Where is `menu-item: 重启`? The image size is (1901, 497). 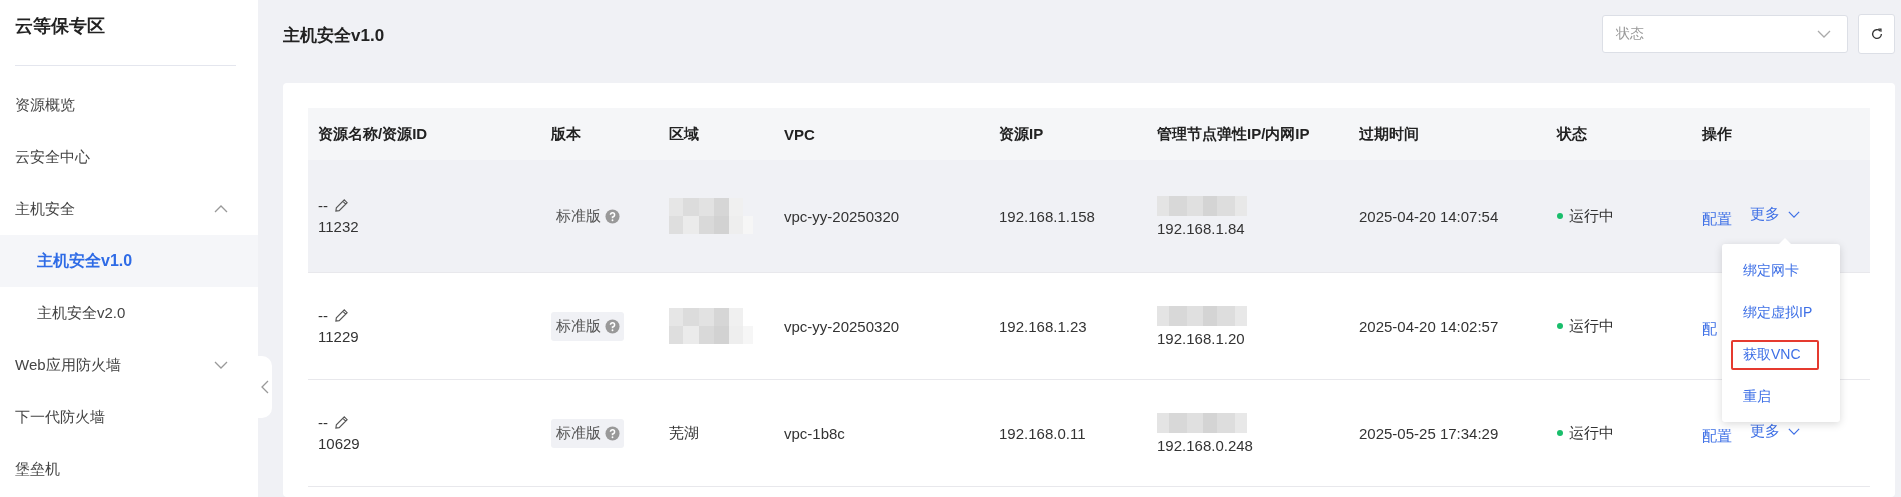
menu-item: 重启 is located at coordinates (1781, 397).